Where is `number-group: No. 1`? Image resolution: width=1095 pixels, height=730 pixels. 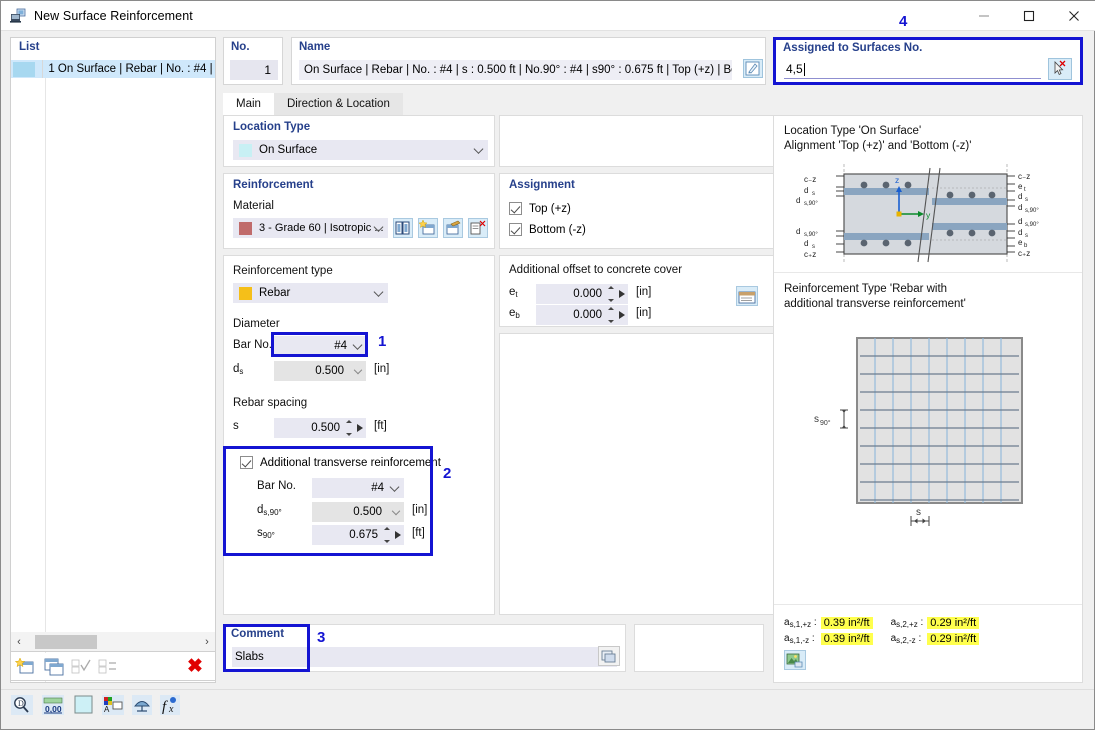 number-group: No. 1 is located at coordinates (253, 61).